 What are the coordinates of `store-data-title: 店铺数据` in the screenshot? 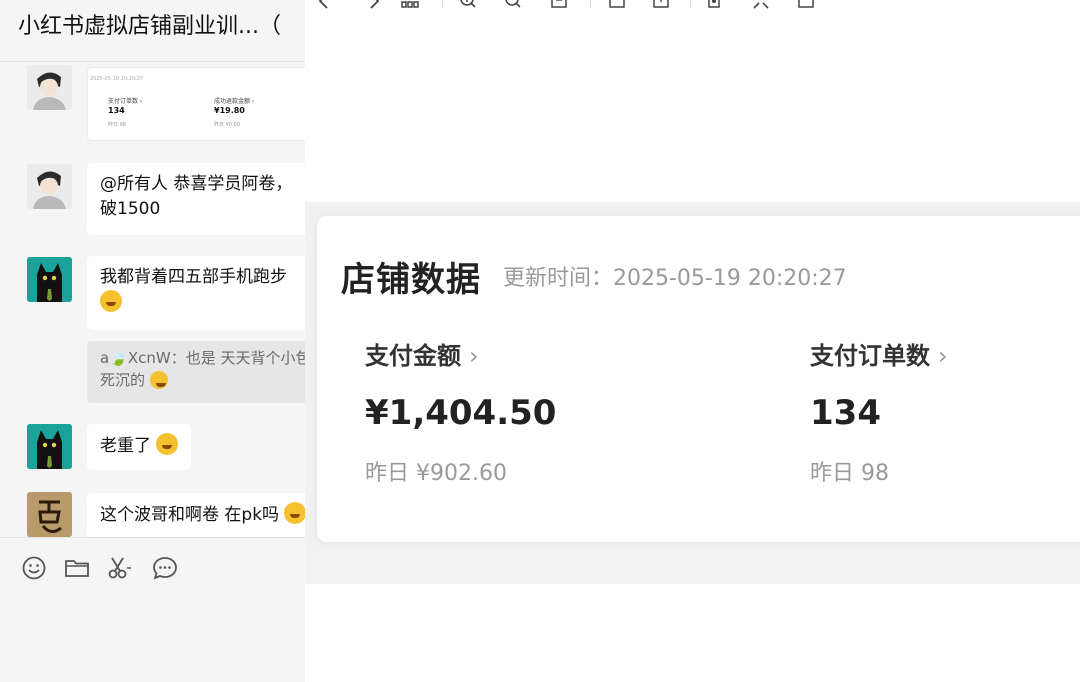 It's located at (411, 280).